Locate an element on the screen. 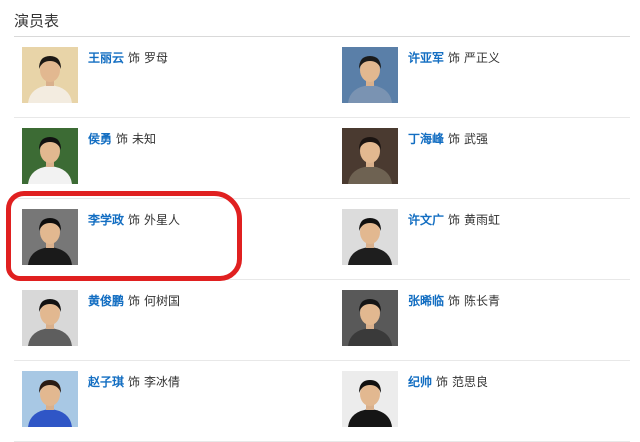 The image size is (640, 442). cast-item: 许文广饰黄雨虹 is located at coordinates (484, 239).